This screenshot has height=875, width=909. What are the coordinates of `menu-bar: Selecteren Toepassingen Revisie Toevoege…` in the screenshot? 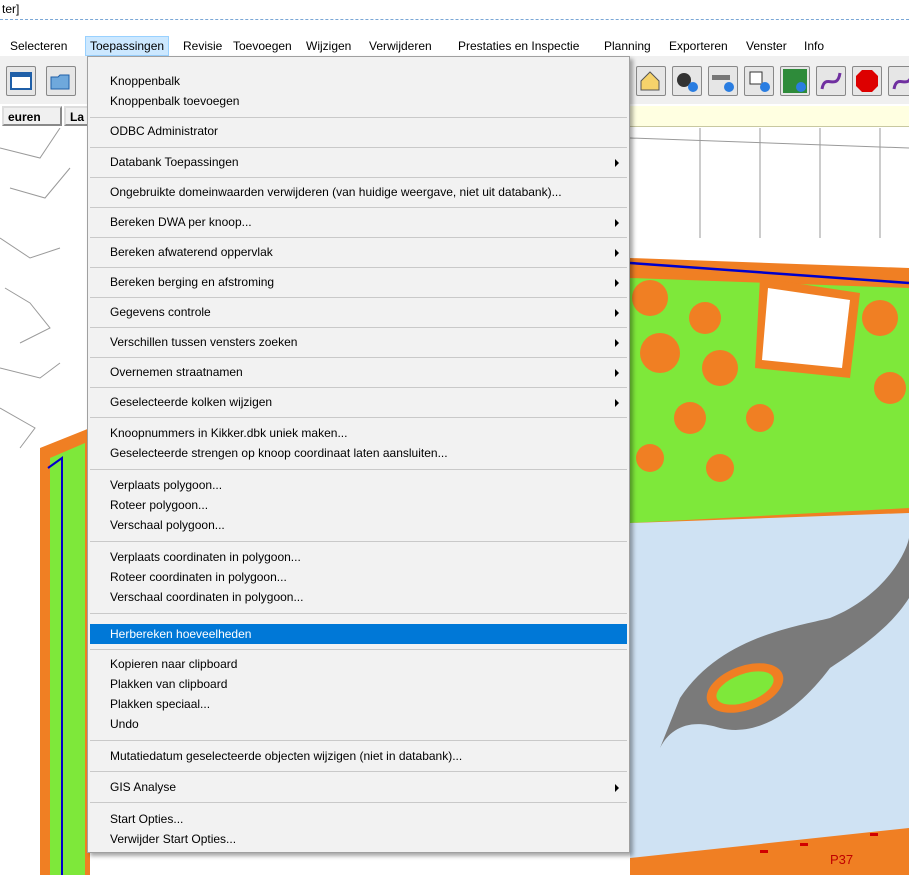 It's located at (454, 46).